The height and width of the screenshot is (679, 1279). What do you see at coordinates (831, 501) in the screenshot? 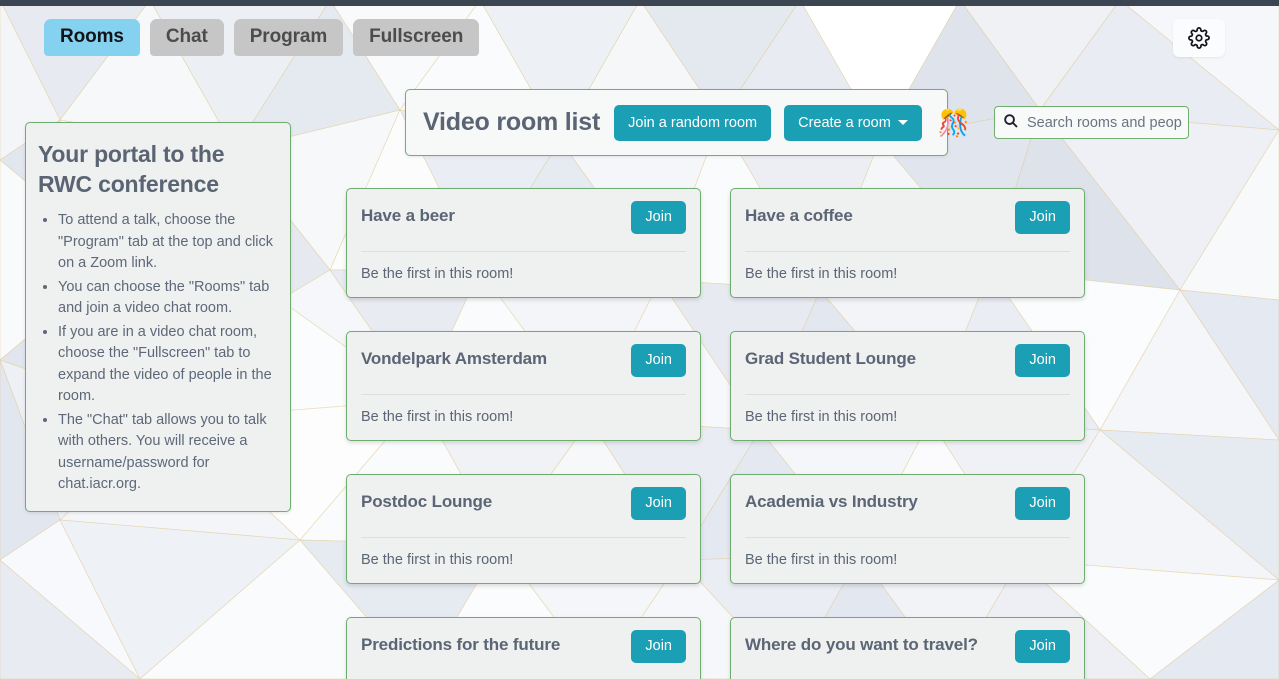
I see `room-title: Academia vs Industry` at bounding box center [831, 501].